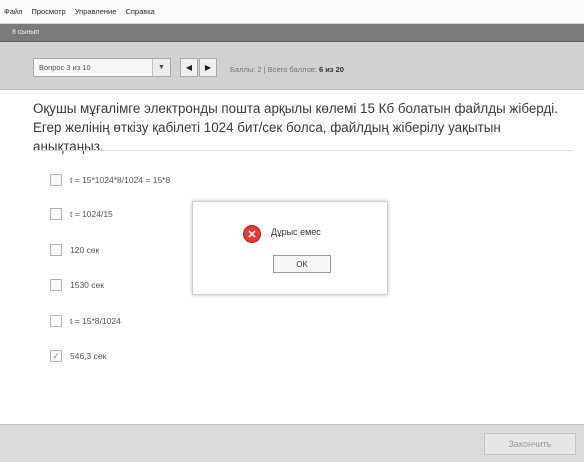  I want to click on answer-option: t = 1024/15, so click(81, 214).